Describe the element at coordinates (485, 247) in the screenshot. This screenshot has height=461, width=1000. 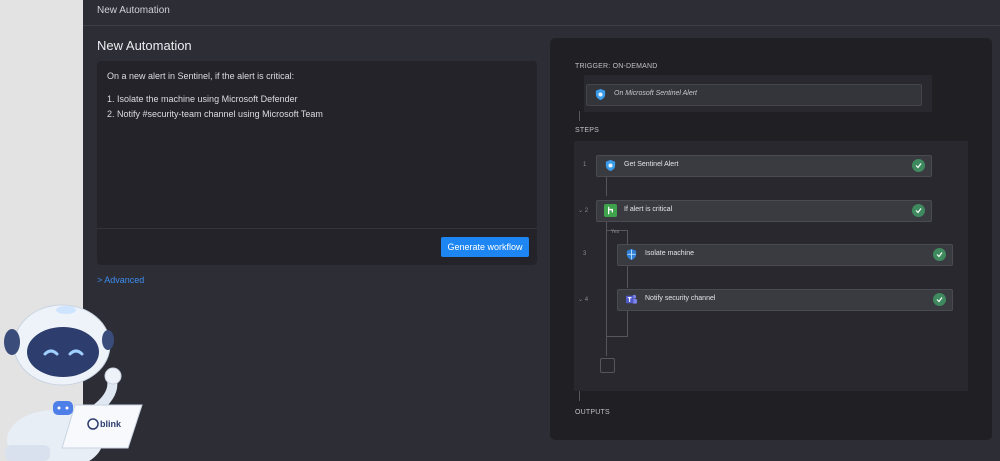
I see `generate-workflow-button: Generate workflow` at that location.